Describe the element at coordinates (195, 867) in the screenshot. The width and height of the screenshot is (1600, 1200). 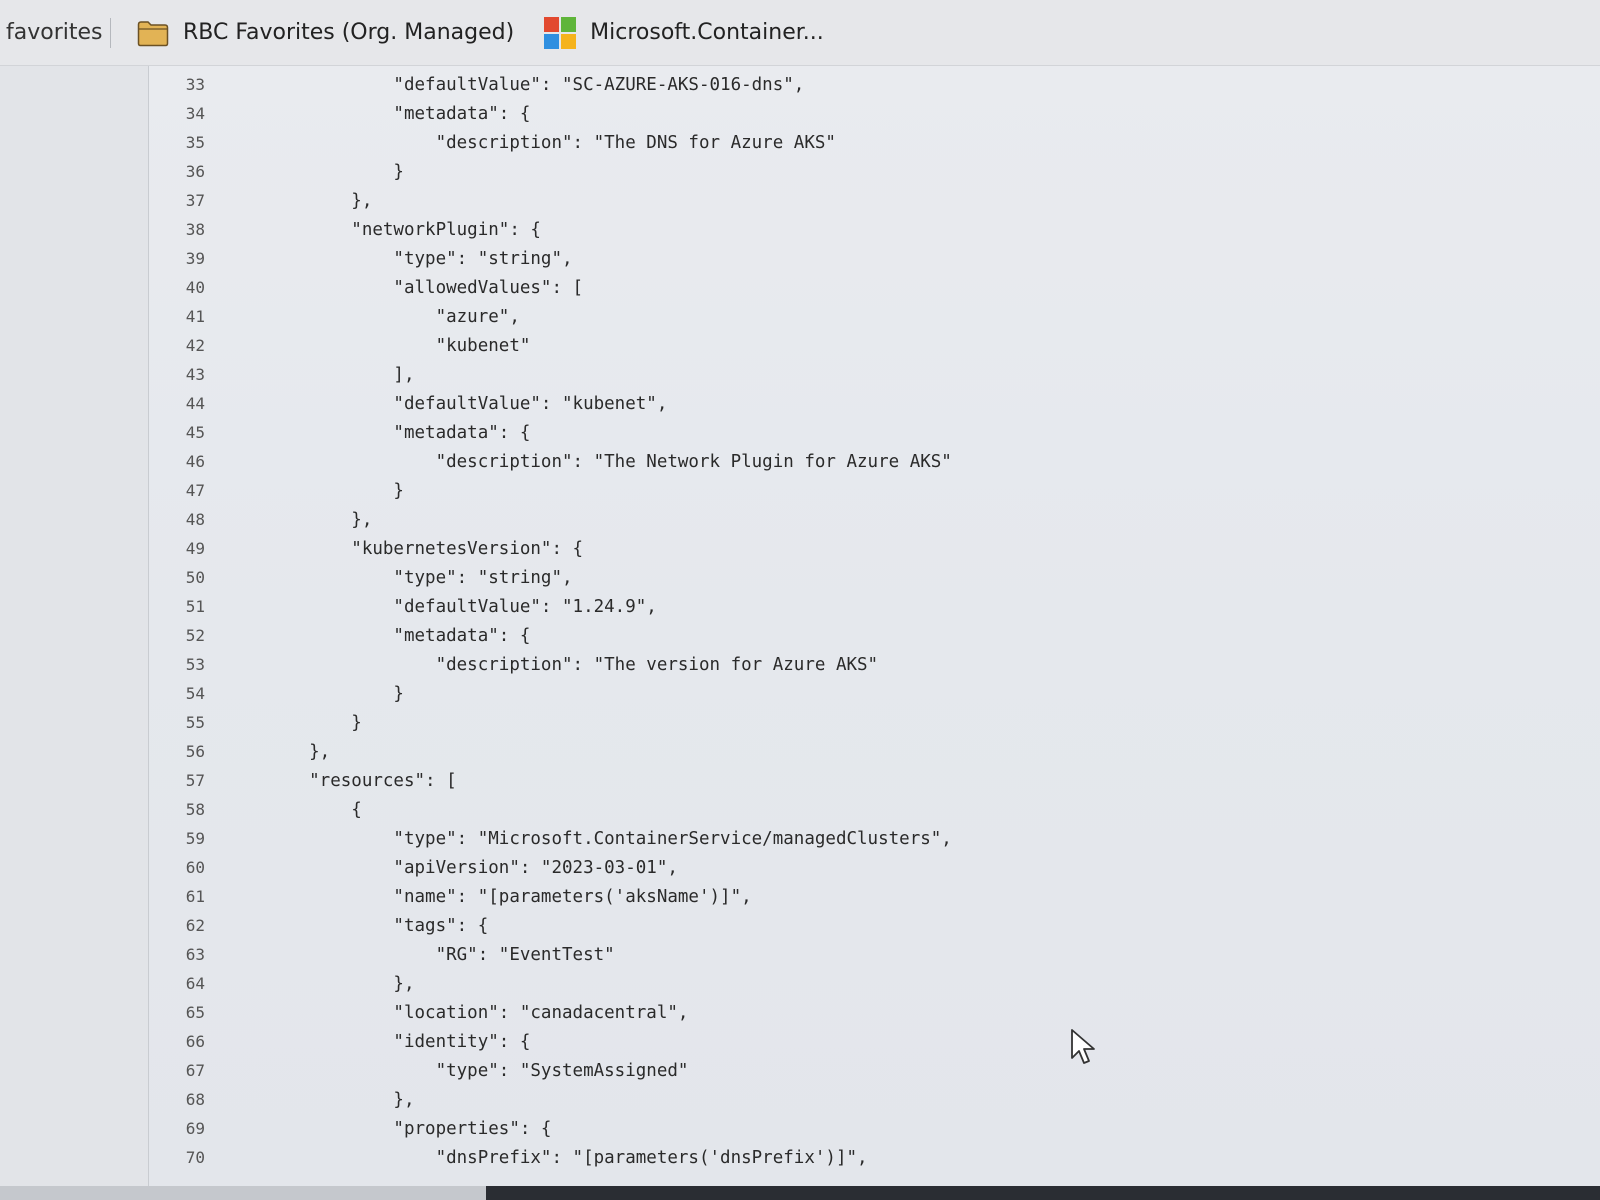
I see `line-number: 60` at that location.